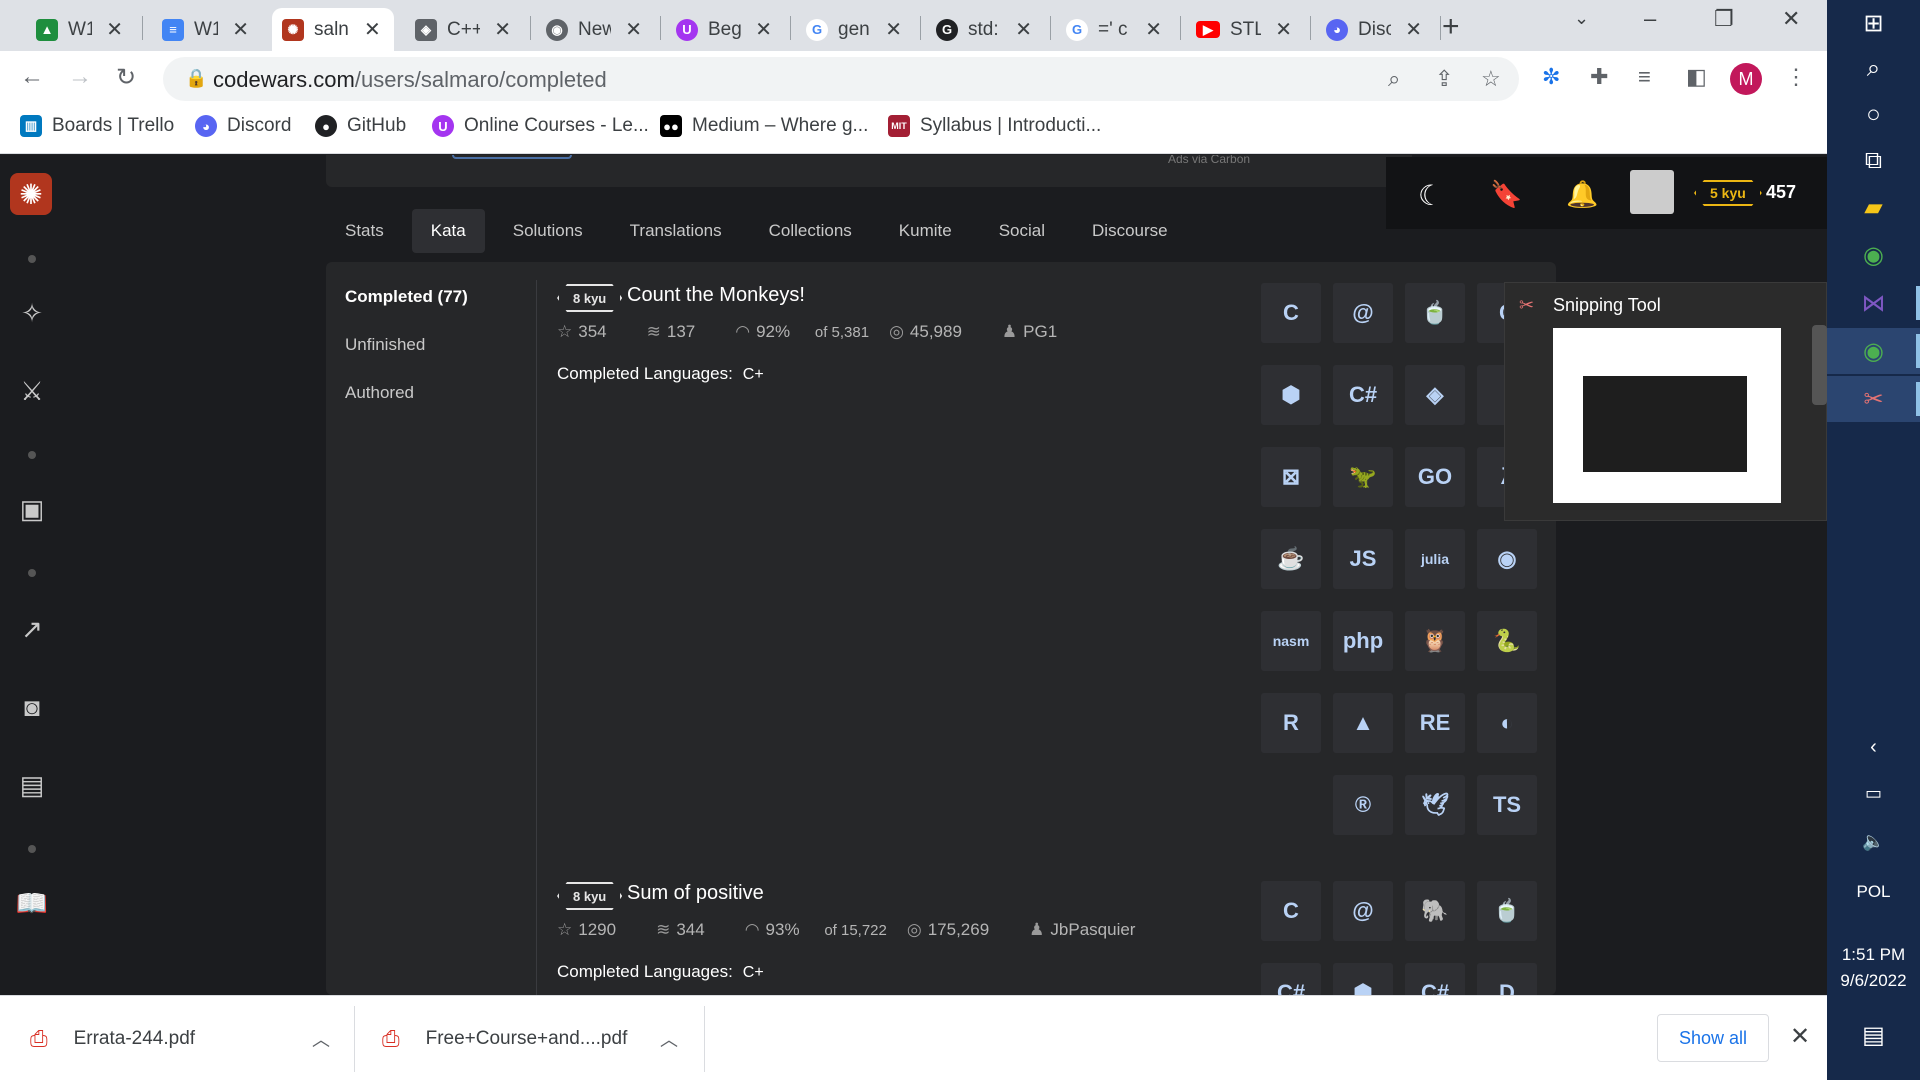 The height and width of the screenshot is (1080, 1920). I want to click on reload-button: ↻, so click(126, 77).